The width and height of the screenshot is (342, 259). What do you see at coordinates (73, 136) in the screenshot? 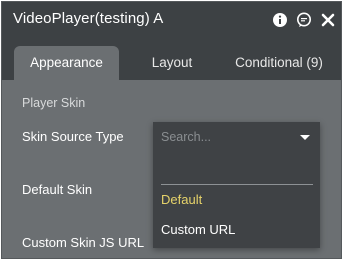
I see `skin-source-type-label: Skin Source Type` at bounding box center [73, 136].